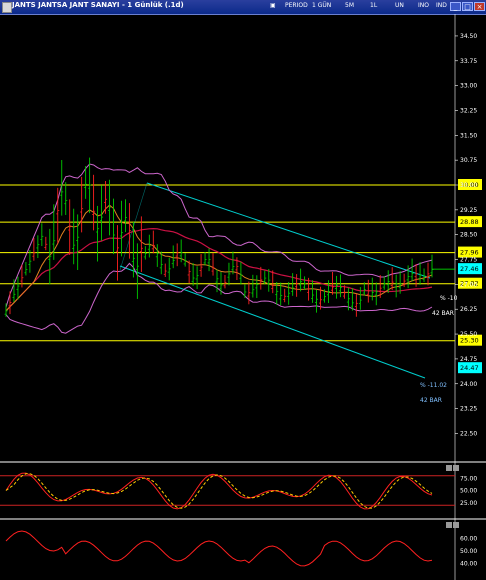  Describe the element at coordinates (468, 478) in the screenshot. I see `stochastic-tick-label: 75.00` at that location.